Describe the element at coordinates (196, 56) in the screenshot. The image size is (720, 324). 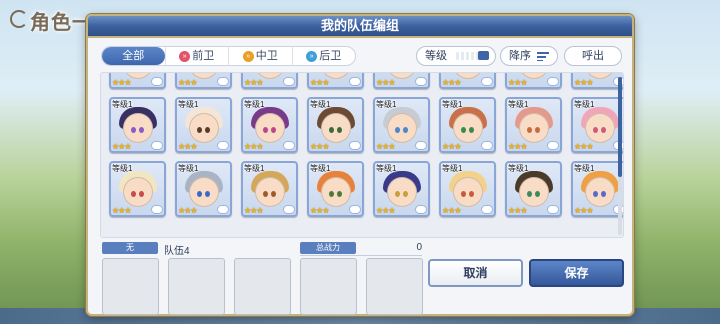
I see `tab-front: » 前卫` at that location.